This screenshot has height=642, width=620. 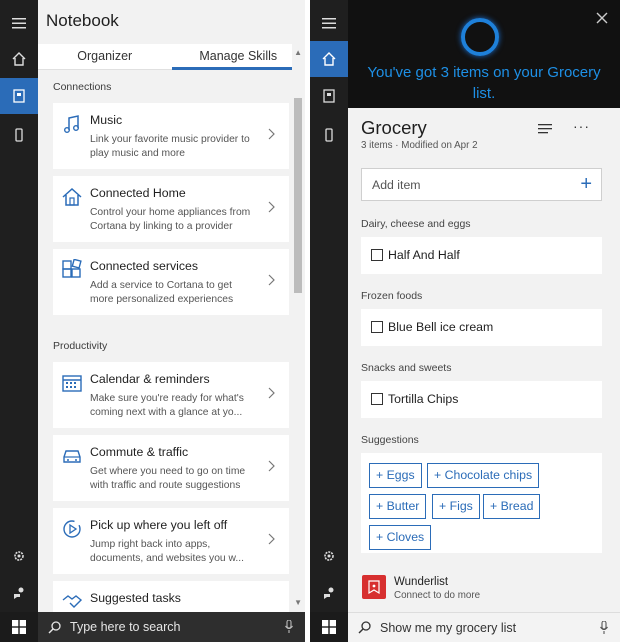 I want to click on search-icon, so click(x=364, y=627).